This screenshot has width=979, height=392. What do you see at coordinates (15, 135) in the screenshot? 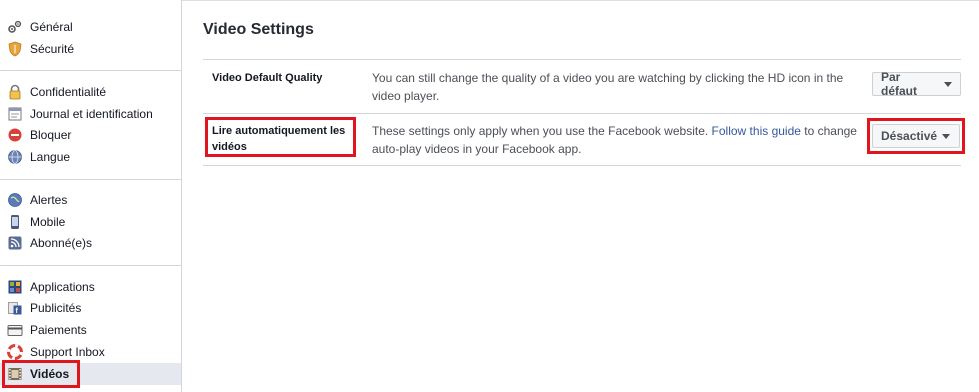
I see `block-icon` at bounding box center [15, 135].